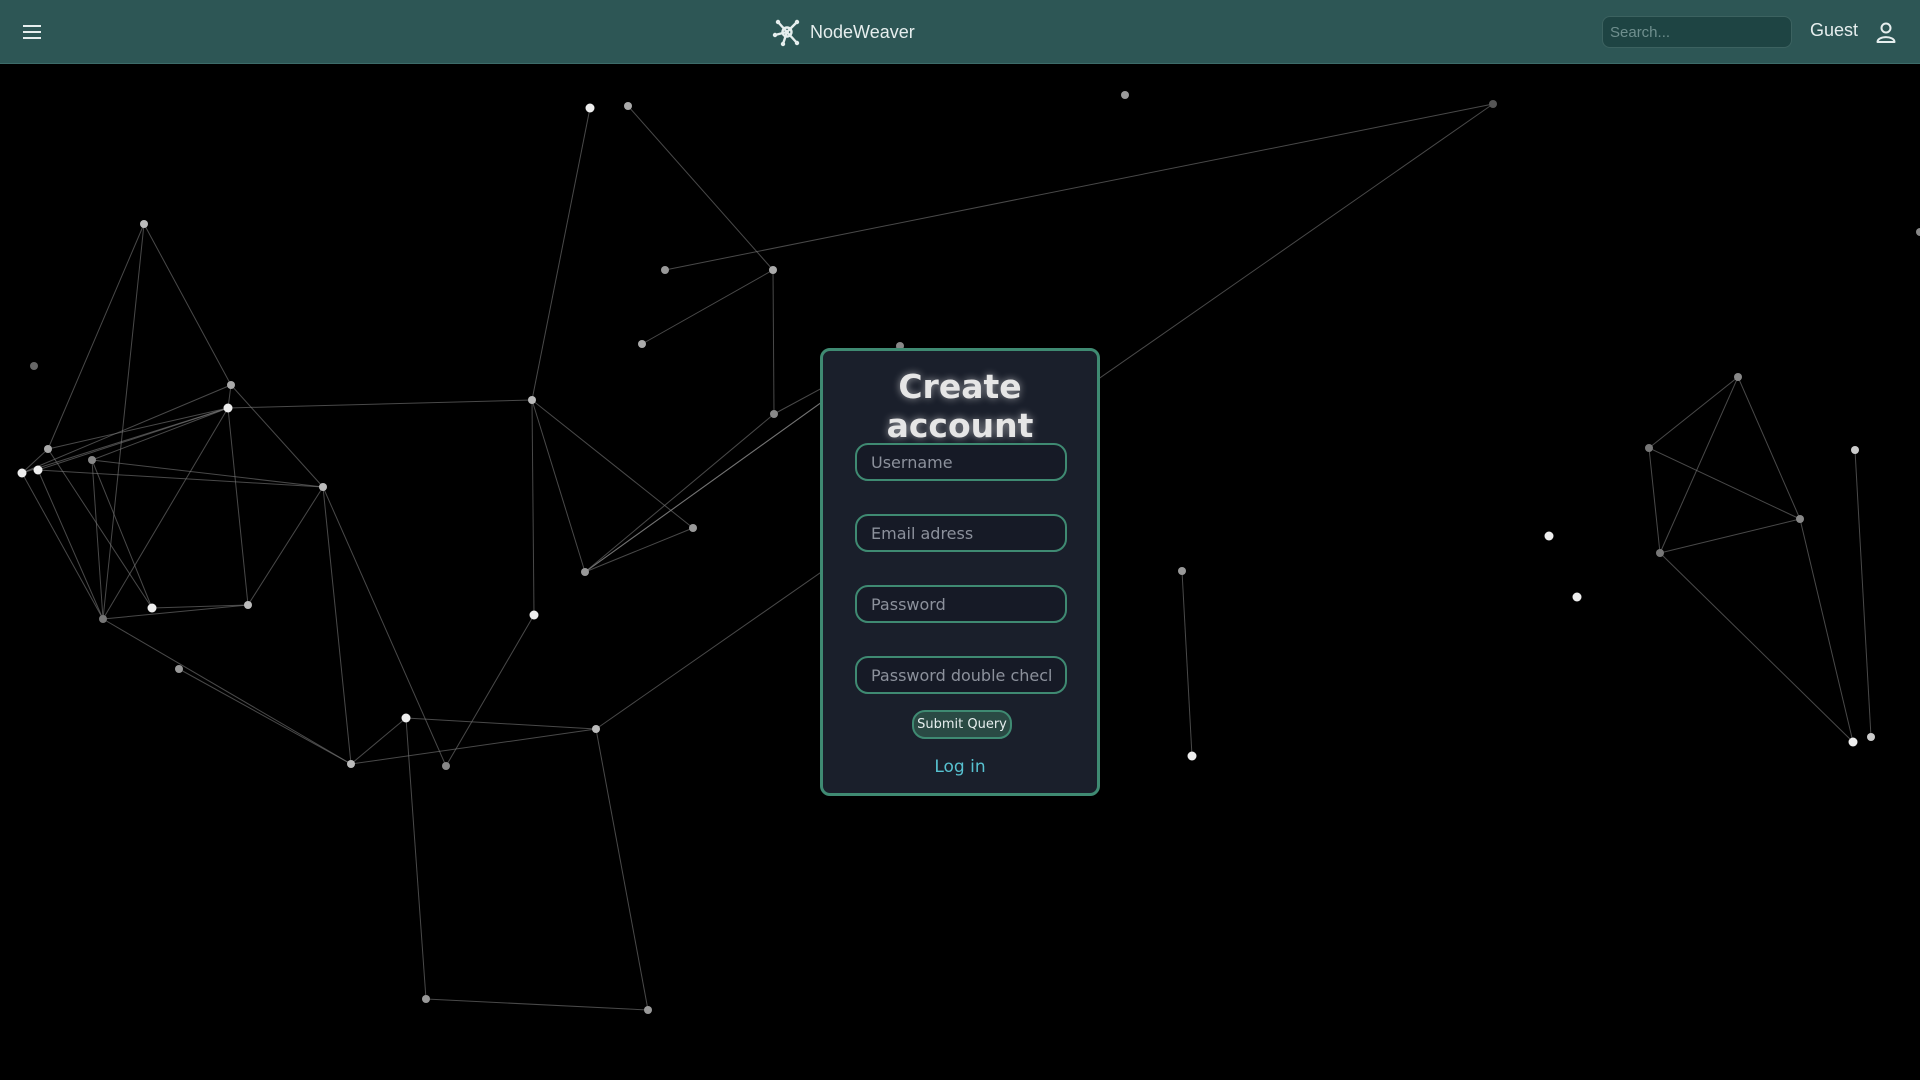 The width and height of the screenshot is (1920, 1080). I want to click on email-input, so click(961, 533).